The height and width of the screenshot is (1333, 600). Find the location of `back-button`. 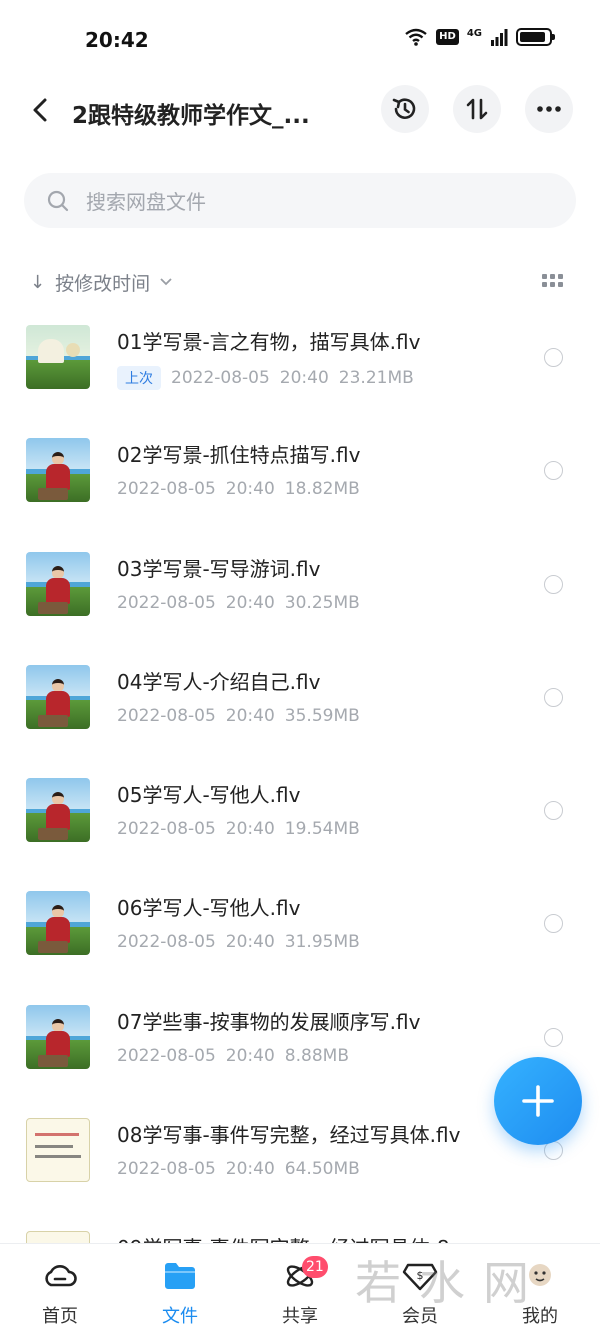

back-button is located at coordinates (40, 110).